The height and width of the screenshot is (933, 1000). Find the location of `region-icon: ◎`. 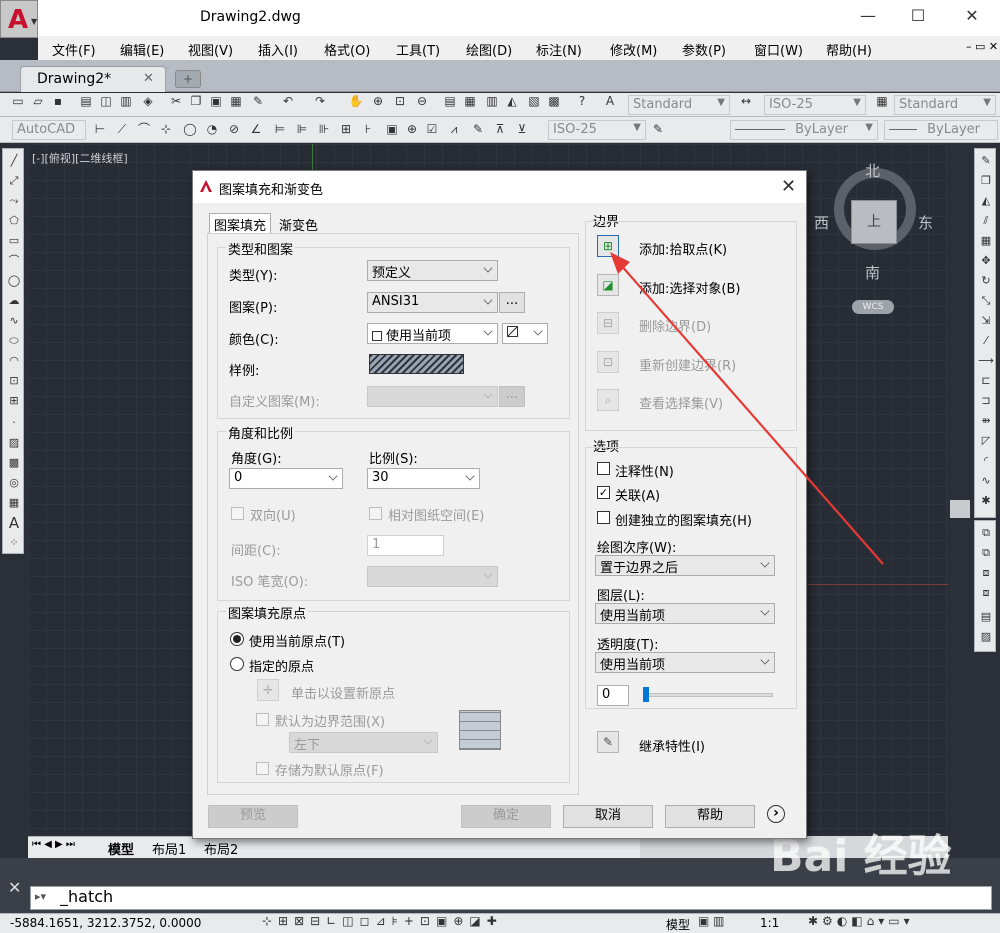

region-icon: ◎ is located at coordinates (14, 483).